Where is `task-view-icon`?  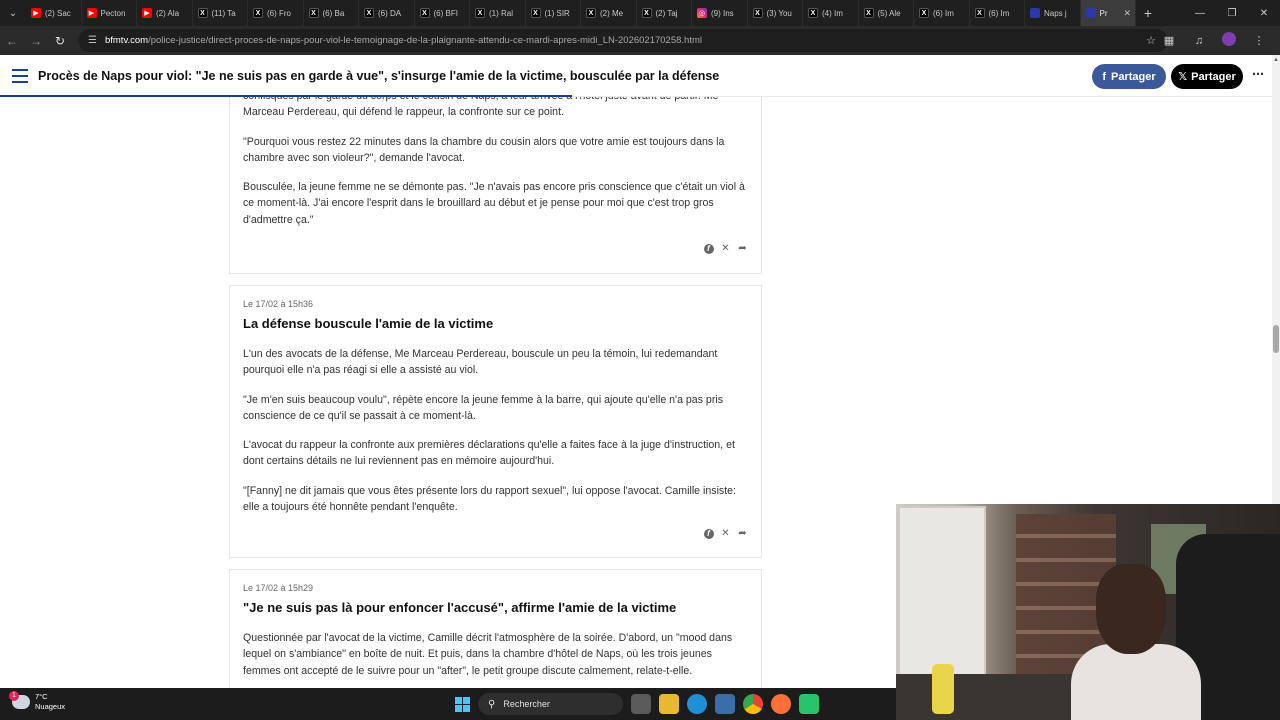
task-view-icon is located at coordinates (641, 704).